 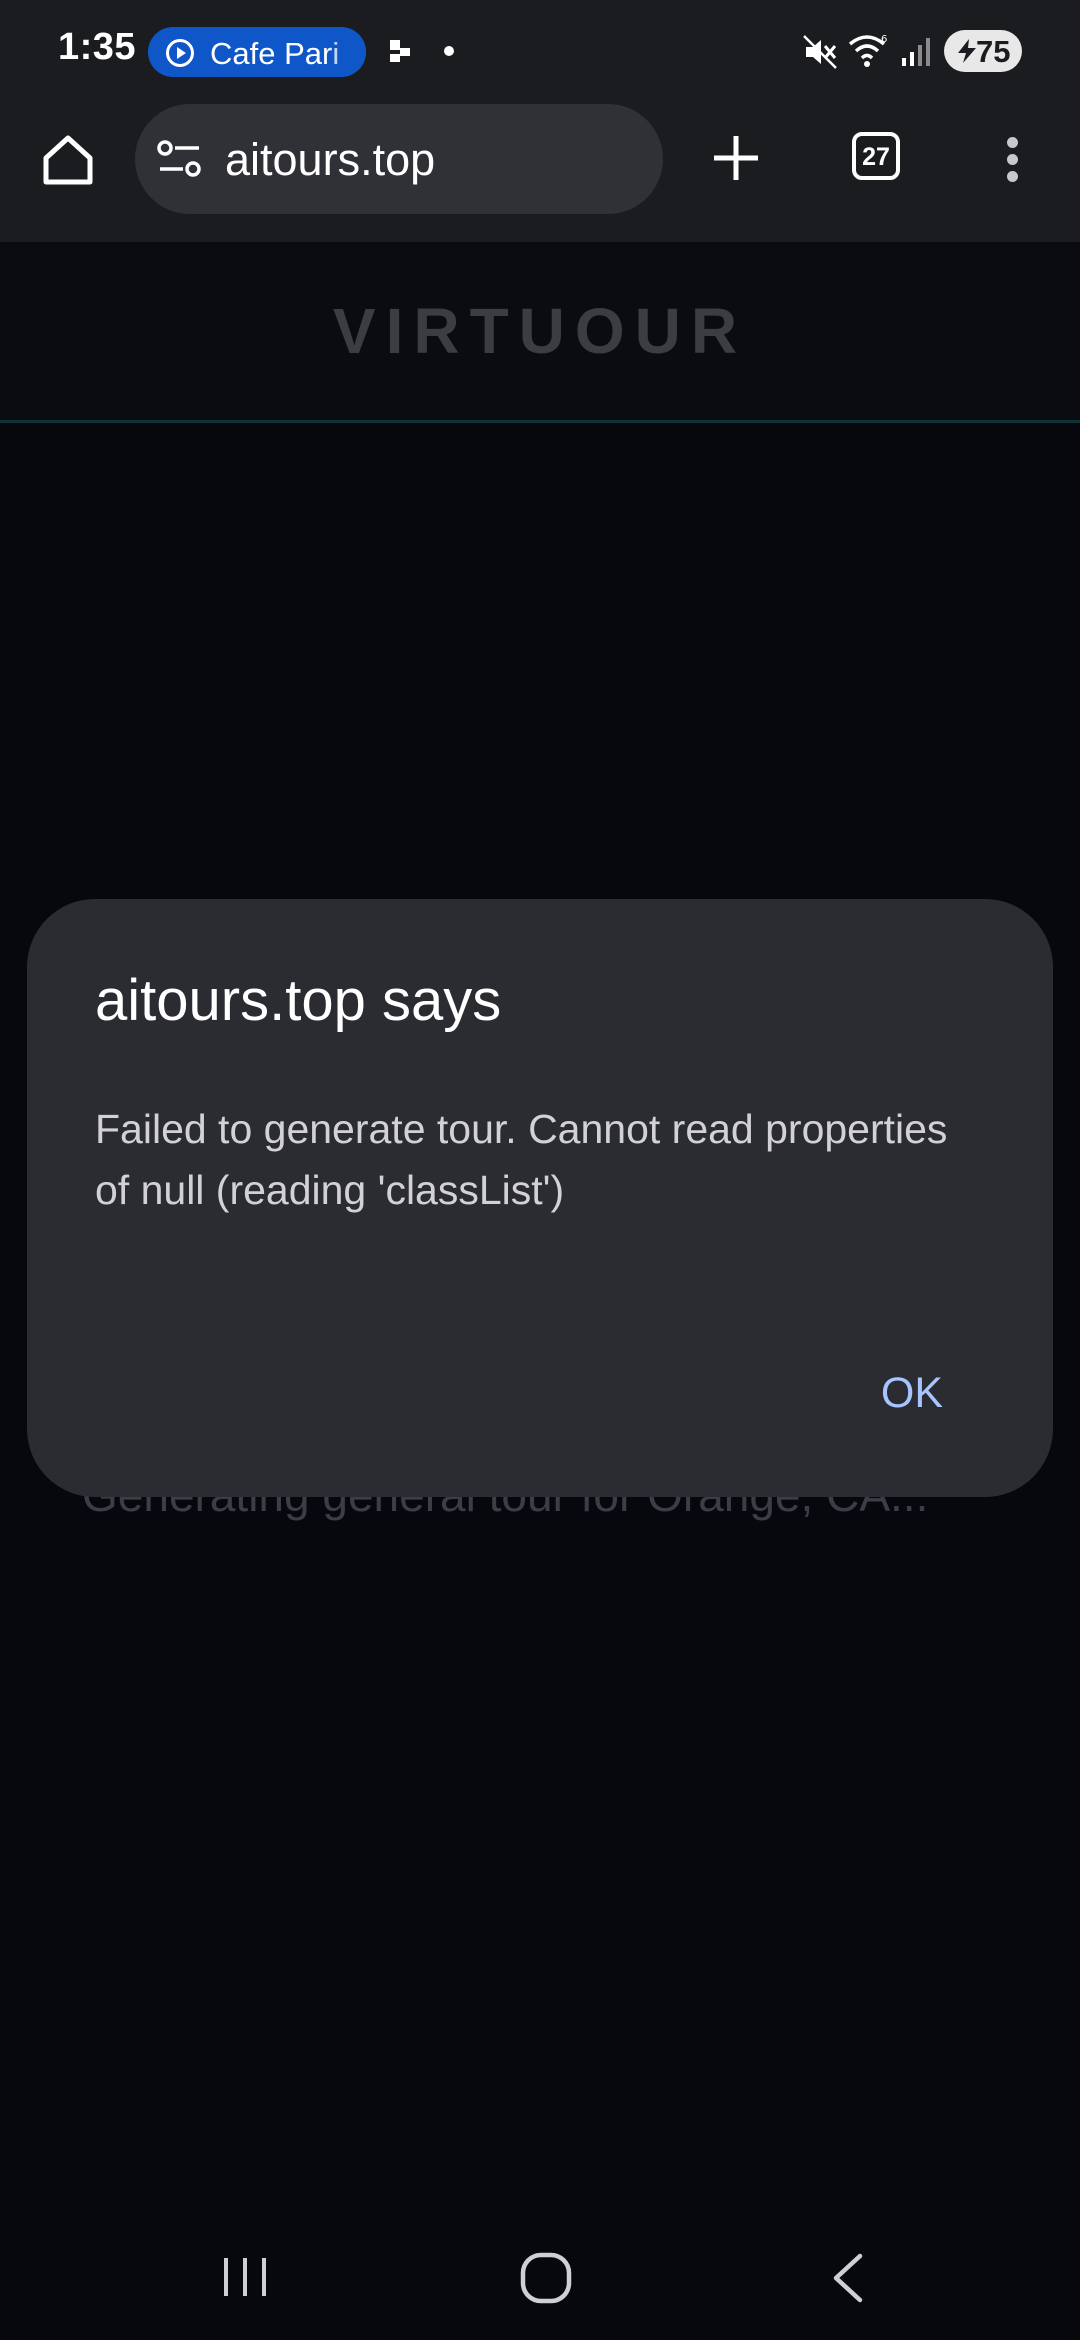 What do you see at coordinates (68, 160) in the screenshot?
I see `home-icon` at bounding box center [68, 160].